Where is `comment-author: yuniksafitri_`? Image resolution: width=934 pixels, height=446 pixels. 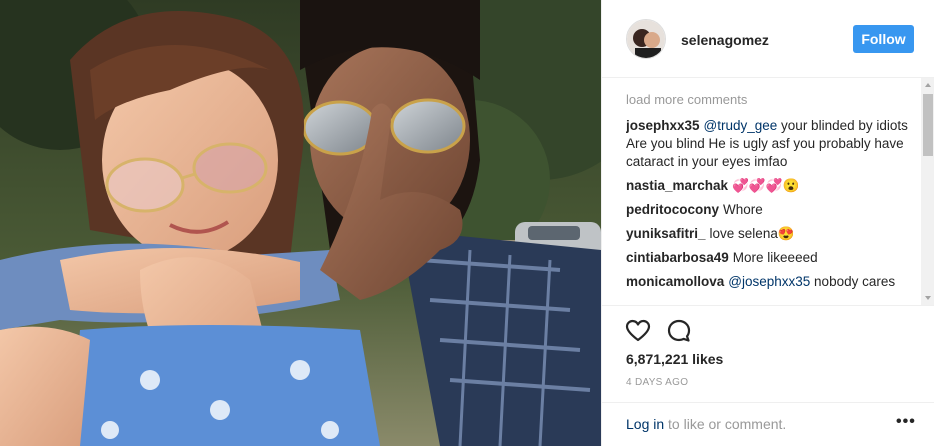
comment-author: yuniksafitri_ is located at coordinates (666, 233).